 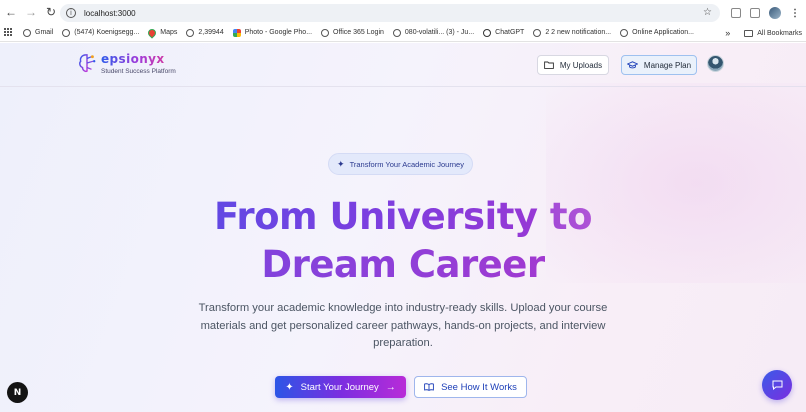 What do you see at coordinates (87, 63) in the screenshot?
I see `brain-logo-icon` at bounding box center [87, 63].